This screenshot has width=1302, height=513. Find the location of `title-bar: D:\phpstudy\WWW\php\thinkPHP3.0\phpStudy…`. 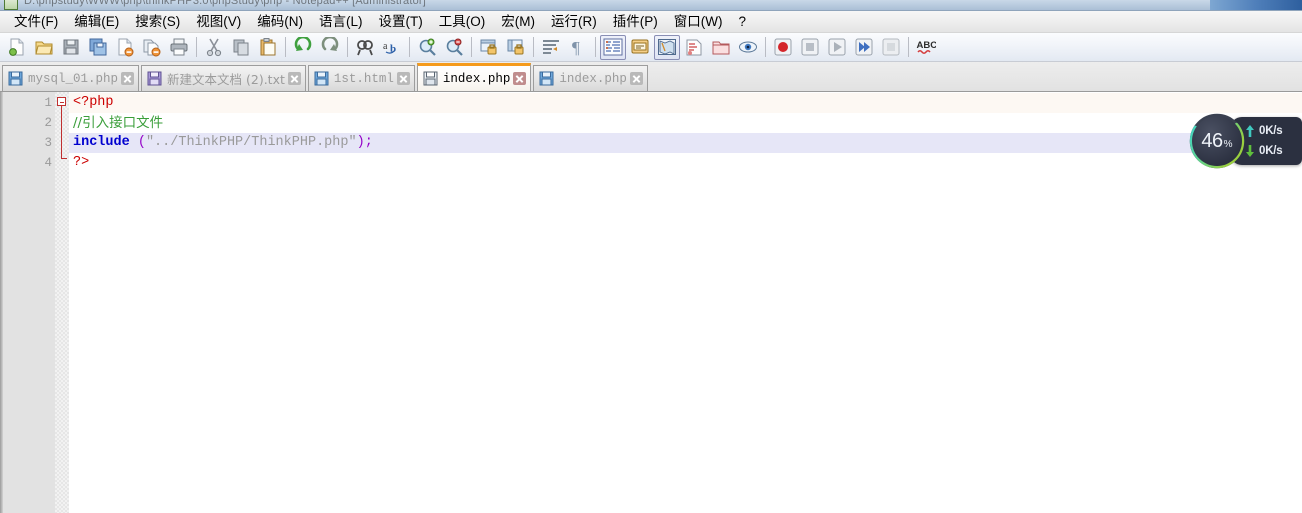

title-bar: D:\phpstudy\WWW\php\thinkPHP3.0\phpStudy… is located at coordinates (651, 5).